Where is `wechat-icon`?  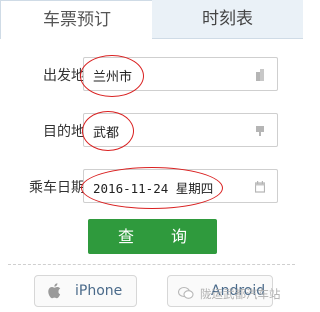
wechat-icon is located at coordinates (186, 292).